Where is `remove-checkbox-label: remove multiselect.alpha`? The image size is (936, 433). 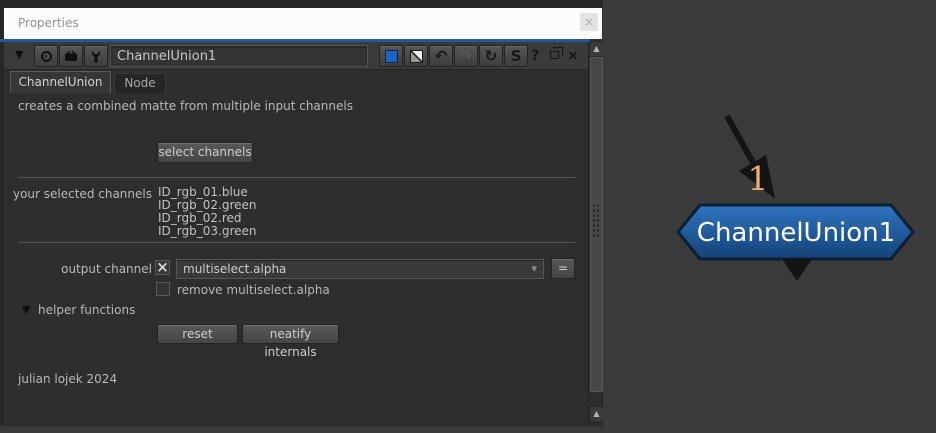
remove-checkbox-label: remove multiselect.alpha is located at coordinates (253, 290).